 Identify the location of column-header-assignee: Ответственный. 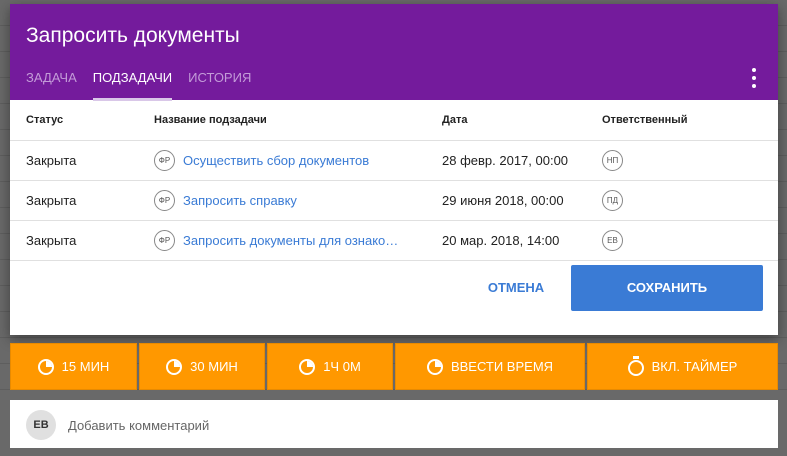
(690, 120).